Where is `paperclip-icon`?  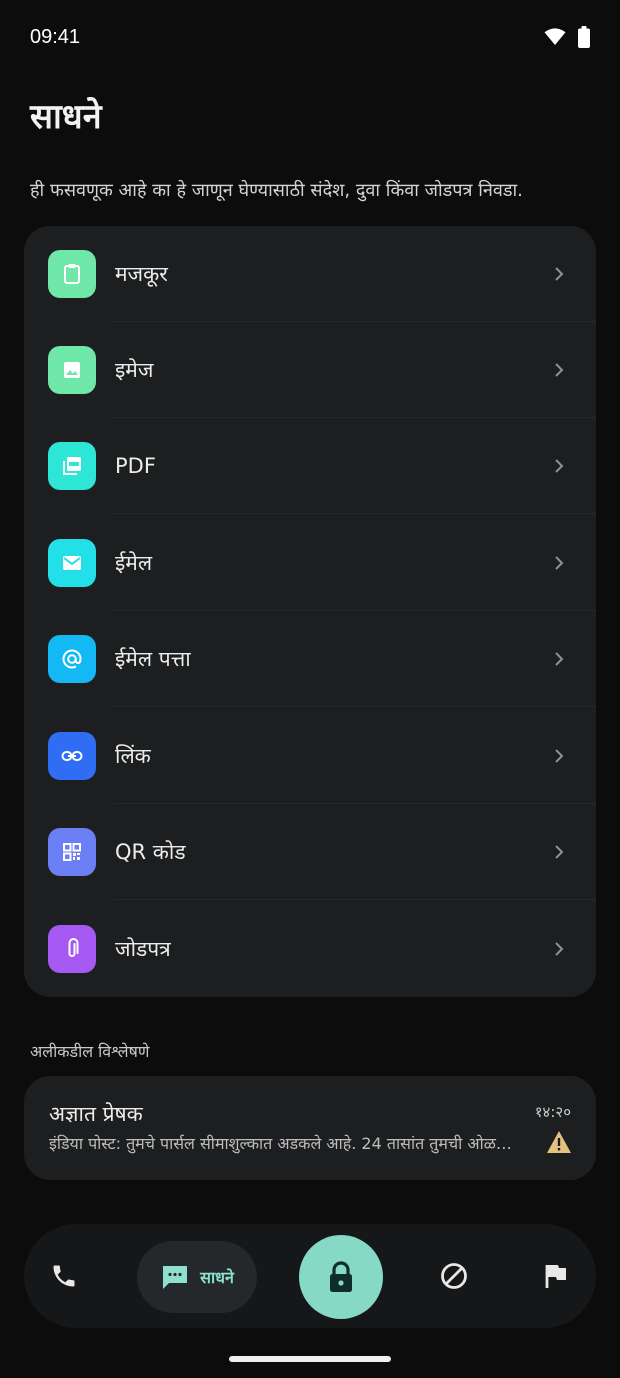 paperclip-icon is located at coordinates (73, 947).